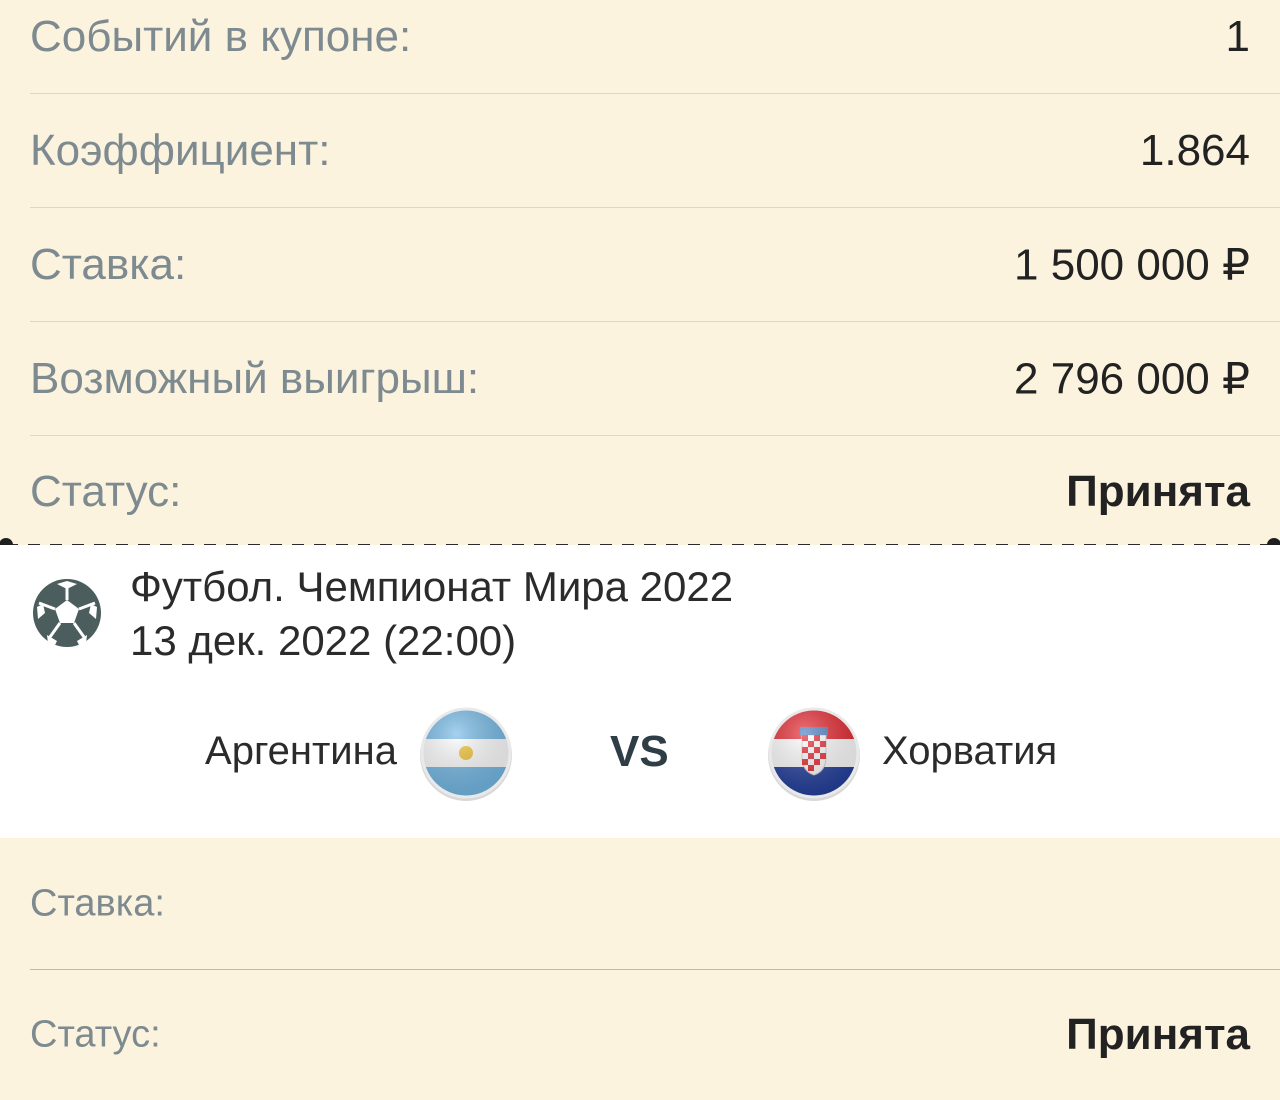  Describe the element at coordinates (323, 640) in the screenshot. I see `event-datetime: 13 дек. 2022 (22:00)` at that location.